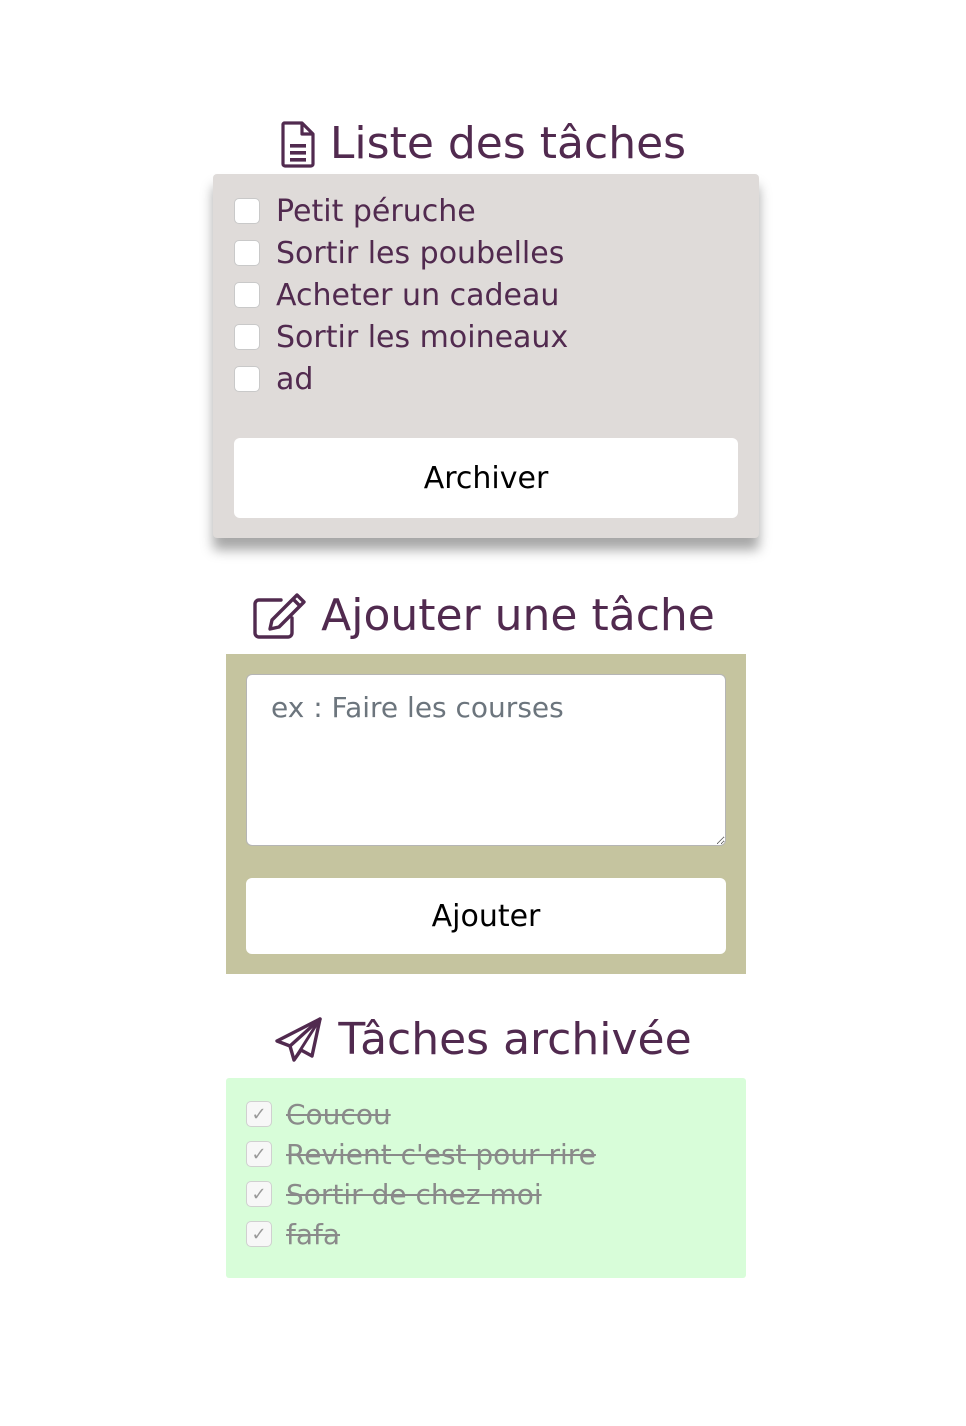 The height and width of the screenshot is (1426, 966). Describe the element at coordinates (414, 1194) in the screenshot. I see `archived-label: Sortir de chez moi` at that location.